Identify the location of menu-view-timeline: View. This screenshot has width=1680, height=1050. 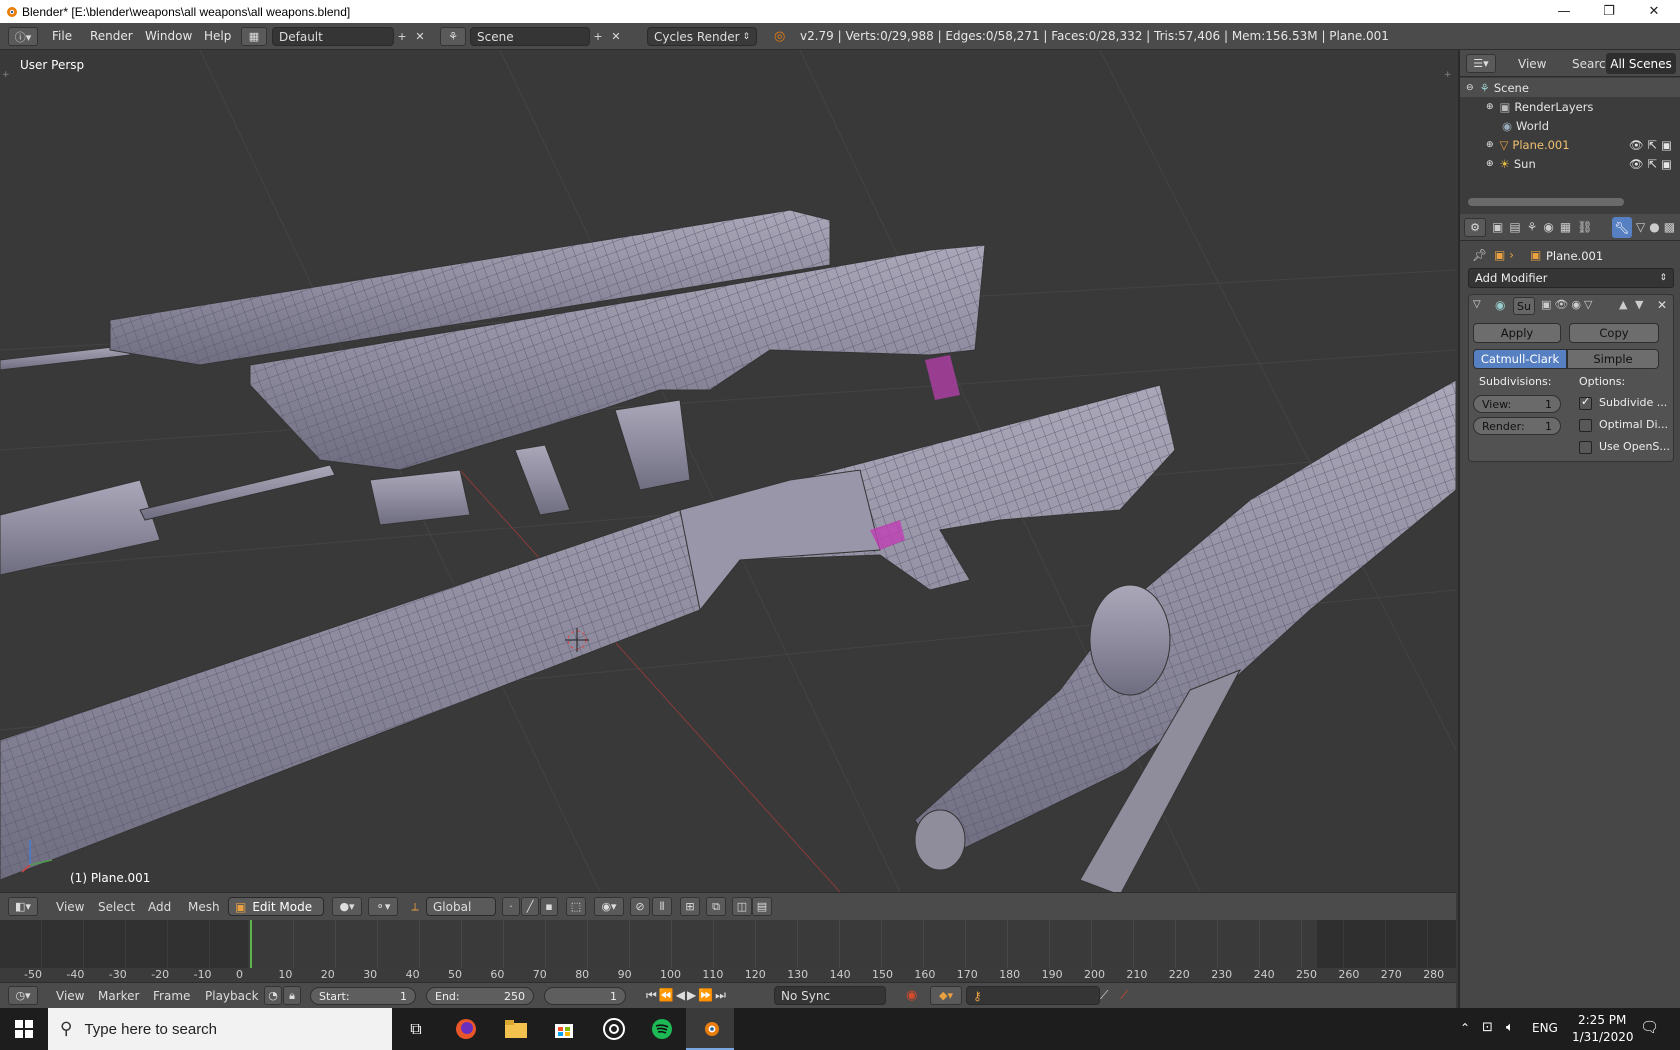
(70, 996).